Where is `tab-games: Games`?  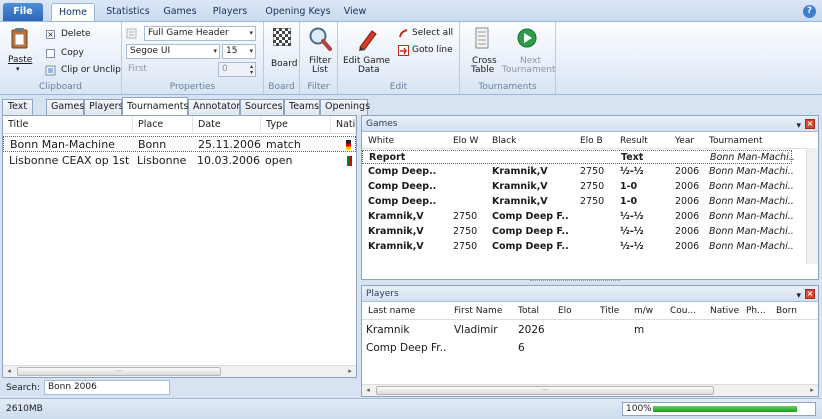
tab-games: Games is located at coordinates (180, 12).